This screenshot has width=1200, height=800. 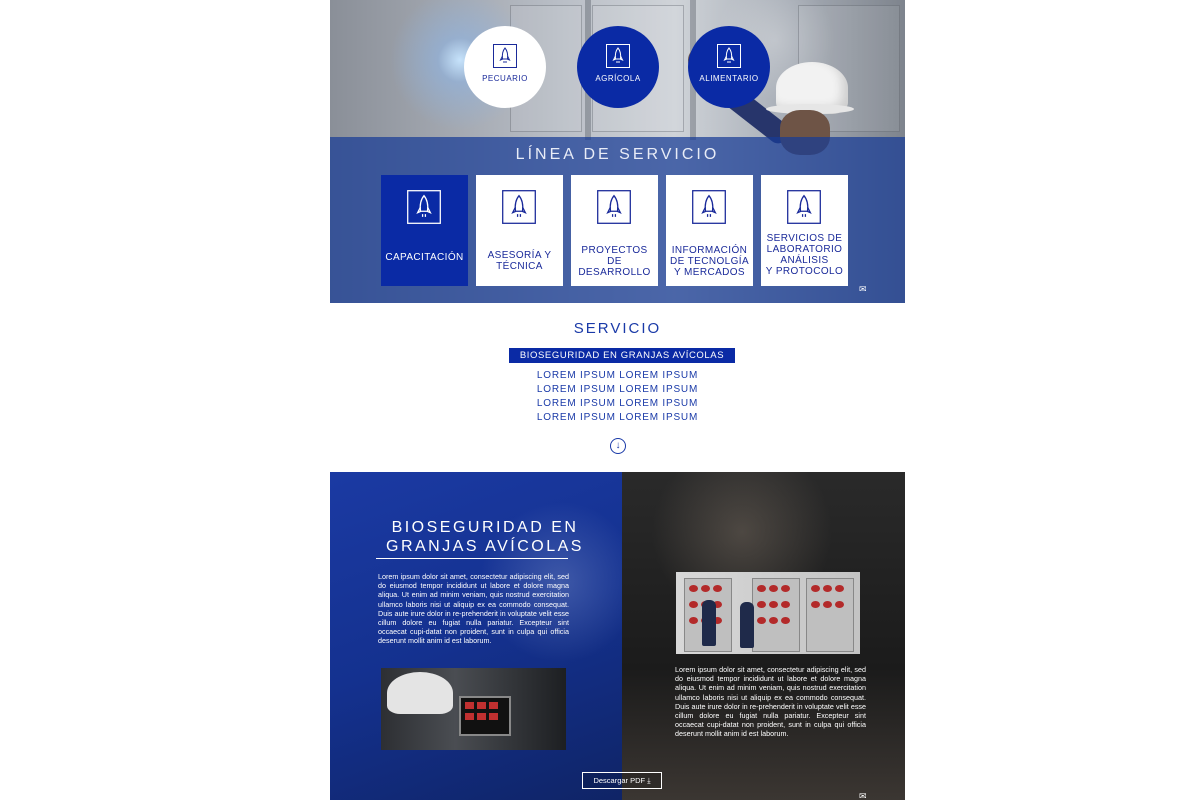 I want to click on worker-monitor-photo, so click(x=473, y=709).